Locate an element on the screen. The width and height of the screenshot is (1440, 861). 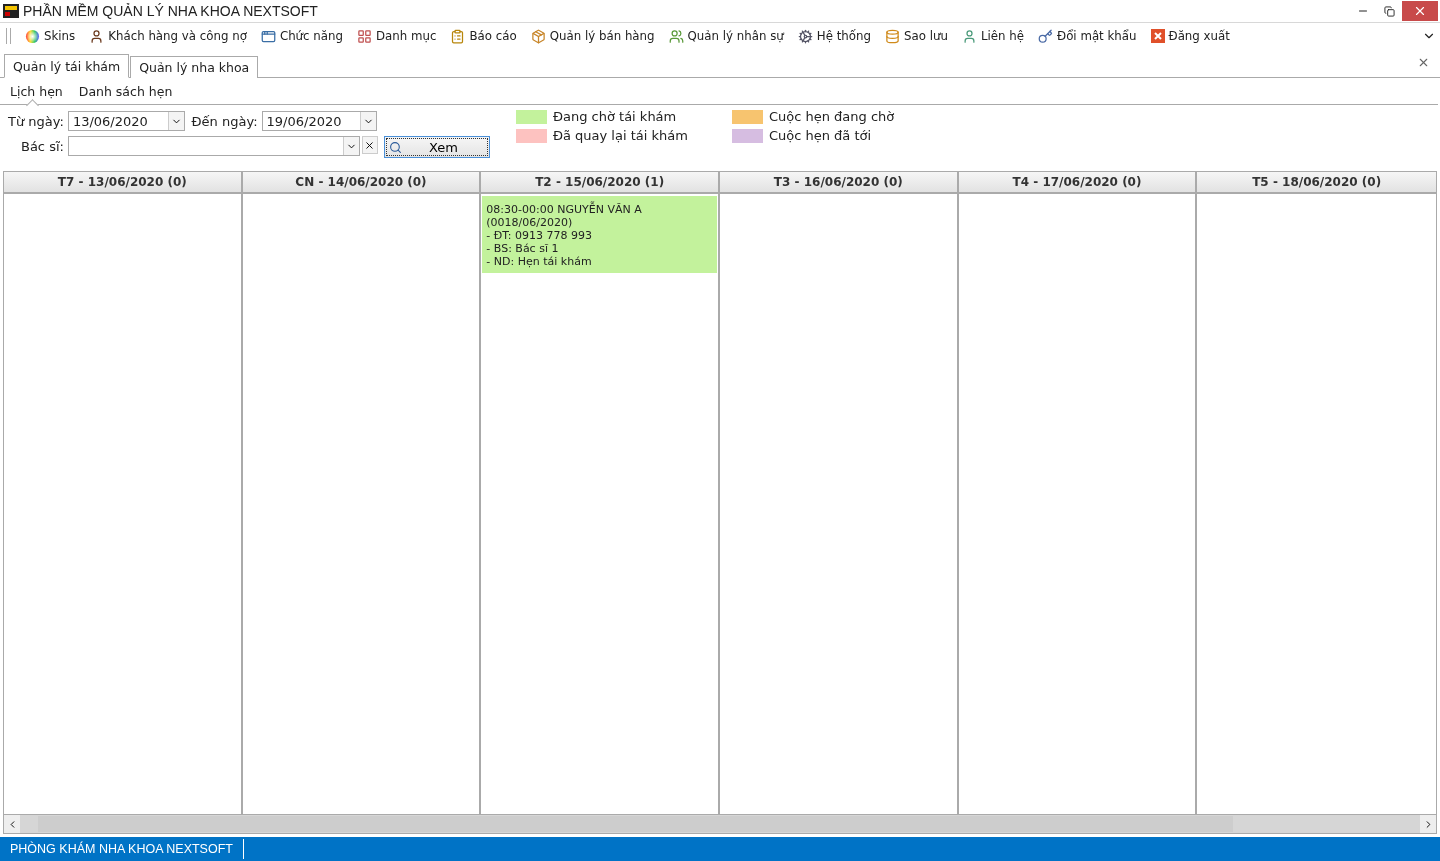
field-label: Bác sĩ: is located at coordinates (41, 146).